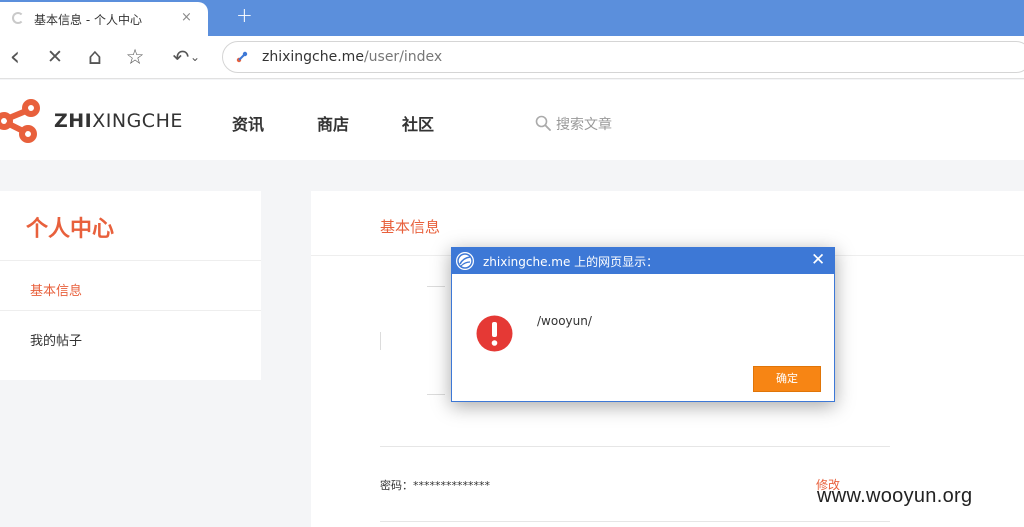 The image size is (1024, 527). What do you see at coordinates (571, 262) in the screenshot?
I see `dialog-title: zhixingche.me 上的网页显示：` at bounding box center [571, 262].